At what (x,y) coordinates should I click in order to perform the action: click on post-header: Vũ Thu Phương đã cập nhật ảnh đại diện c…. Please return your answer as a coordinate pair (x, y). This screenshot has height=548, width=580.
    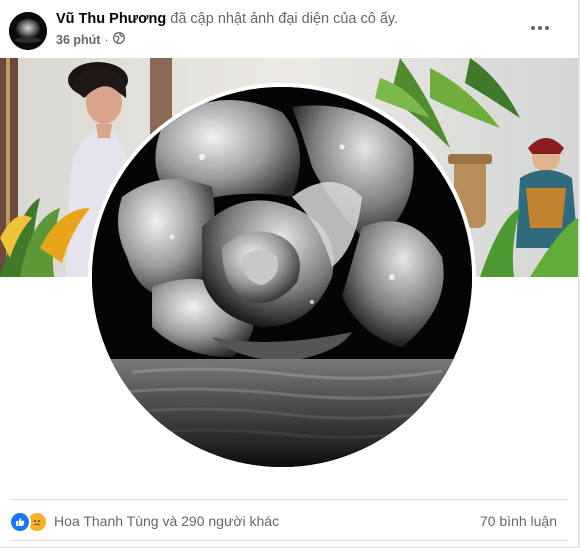
    Looking at the image, I should click on (289, 29).